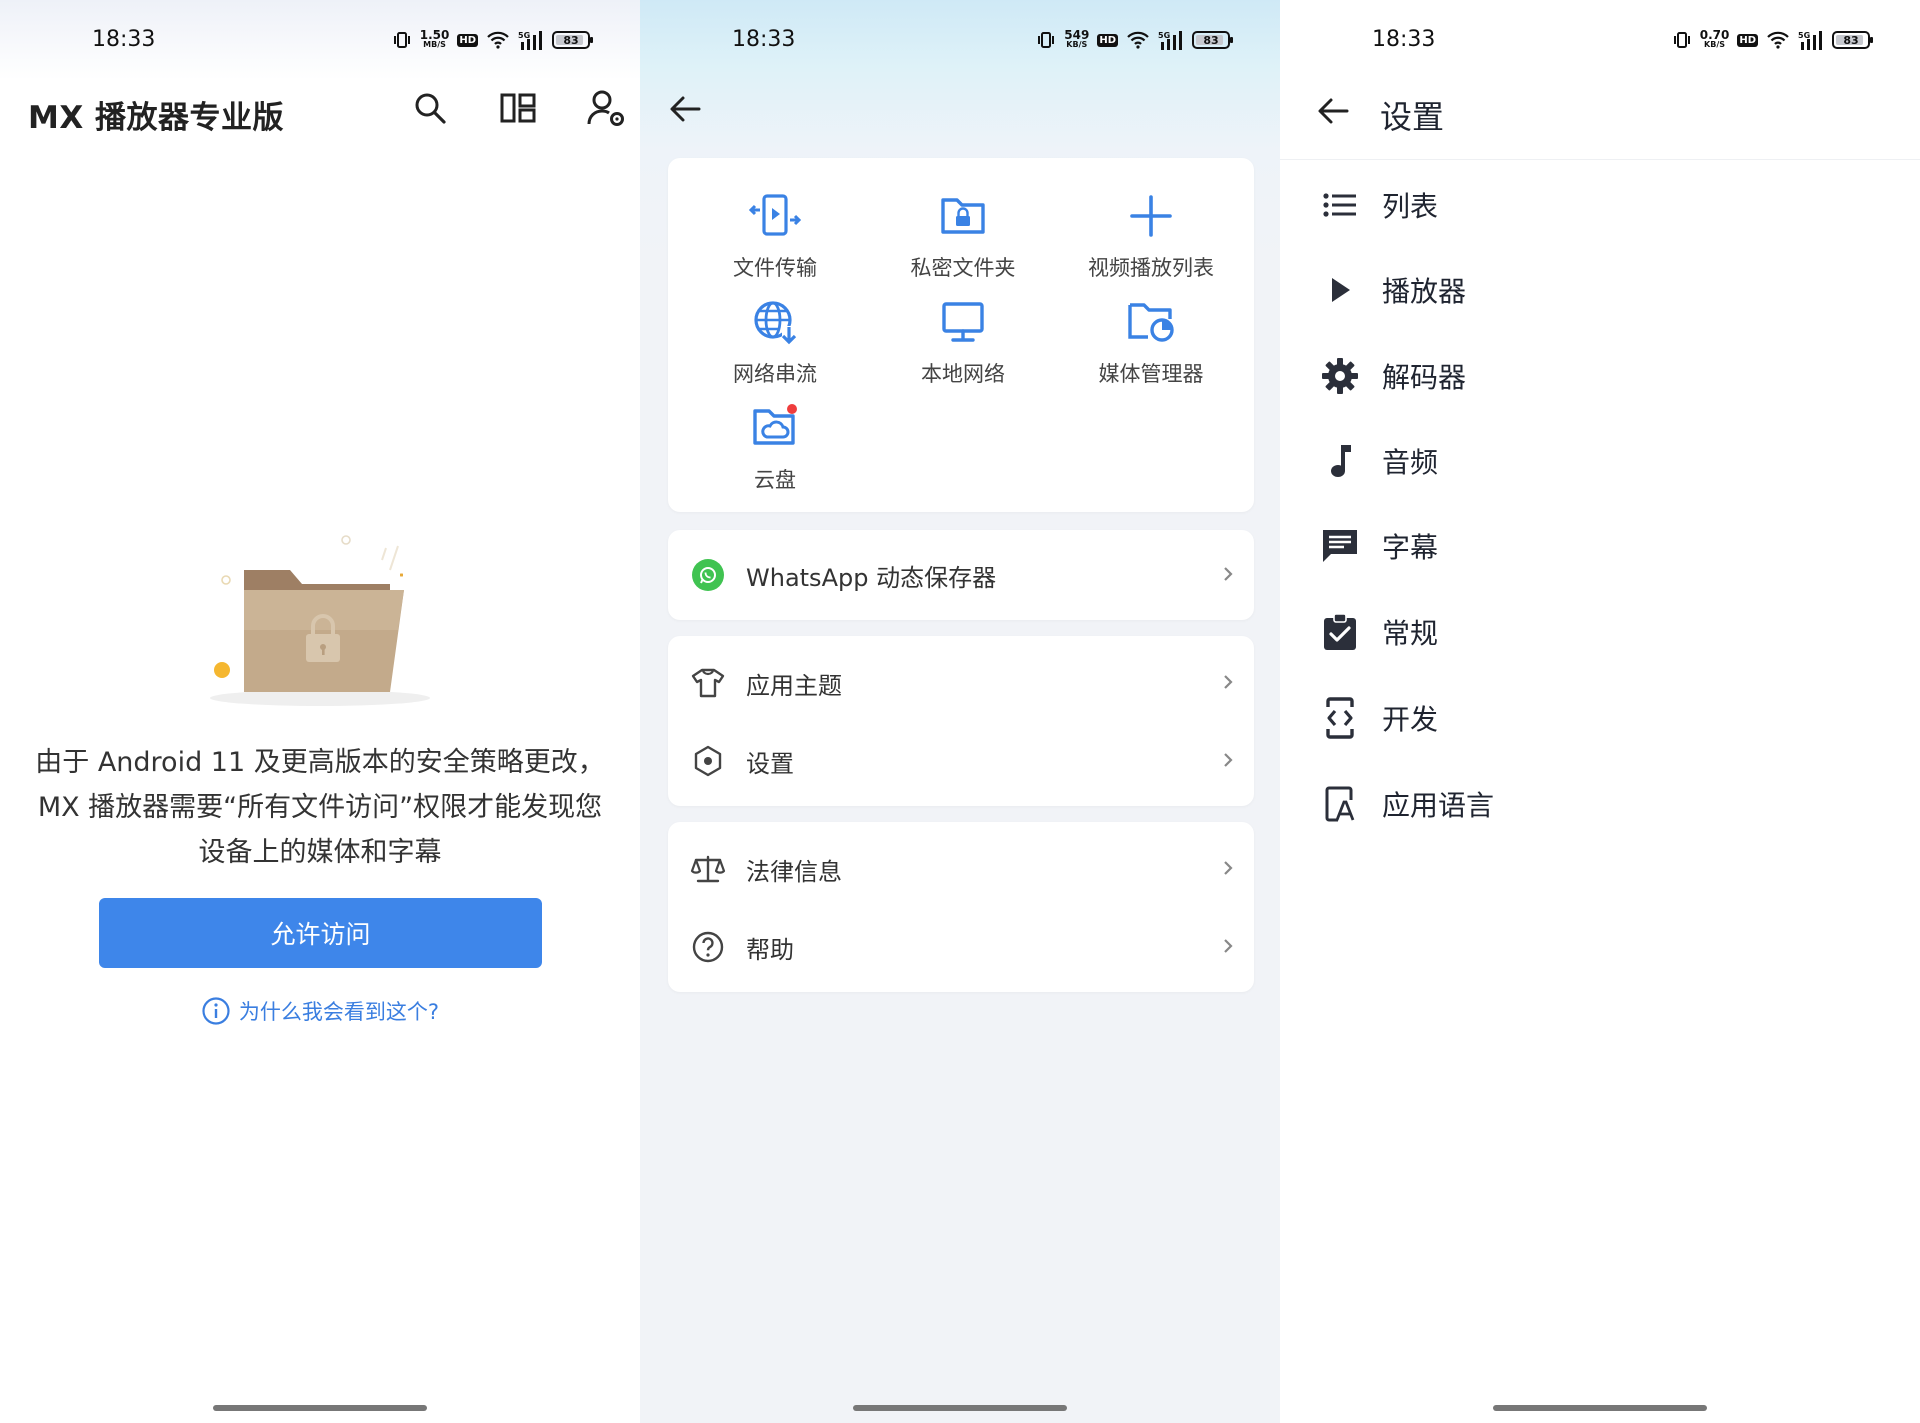  I want to click on settings-item-label: 列表, so click(1410, 206).